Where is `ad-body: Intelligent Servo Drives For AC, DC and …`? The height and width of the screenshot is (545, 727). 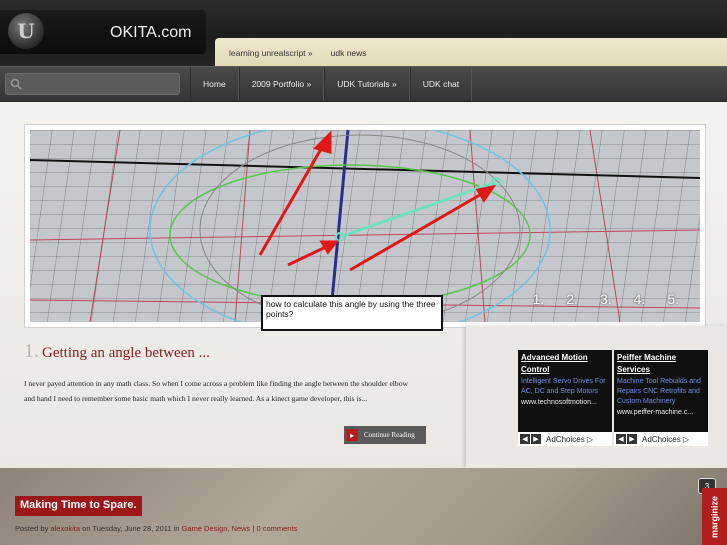 ad-body: Intelligent Servo Drives For AC, DC and … is located at coordinates (565, 387).